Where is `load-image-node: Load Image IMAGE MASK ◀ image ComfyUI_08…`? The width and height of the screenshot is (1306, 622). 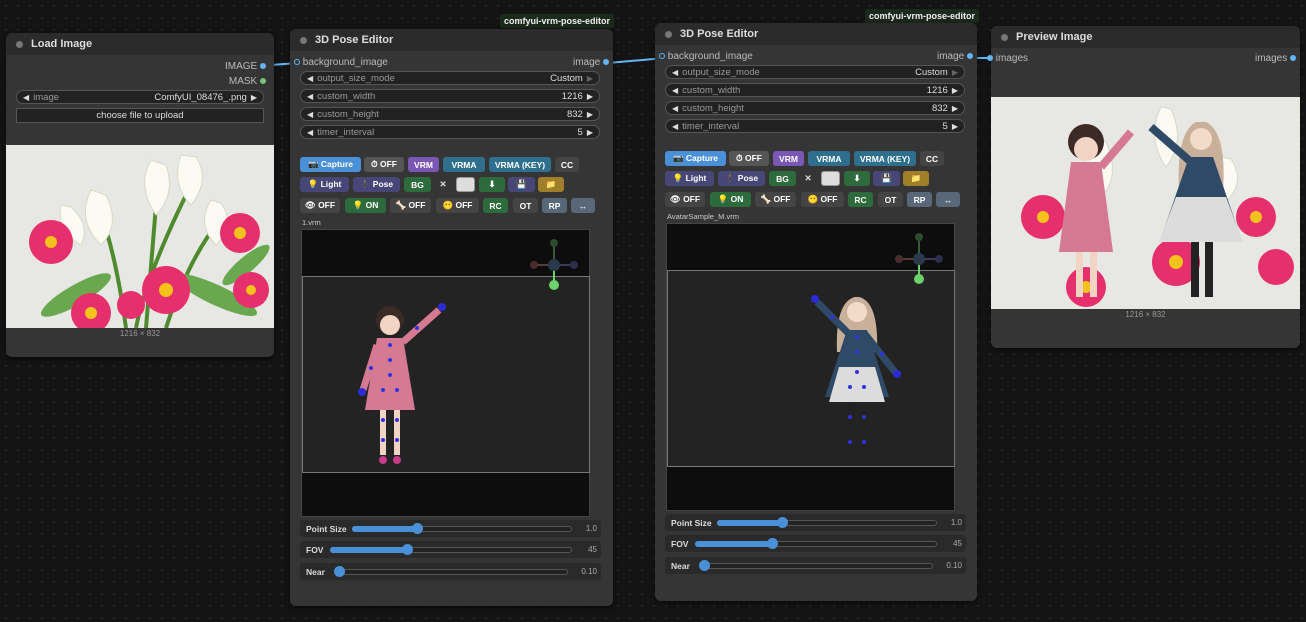
load-image-node: Load Image IMAGE MASK ◀ image ComfyUI_08… is located at coordinates (140, 195).